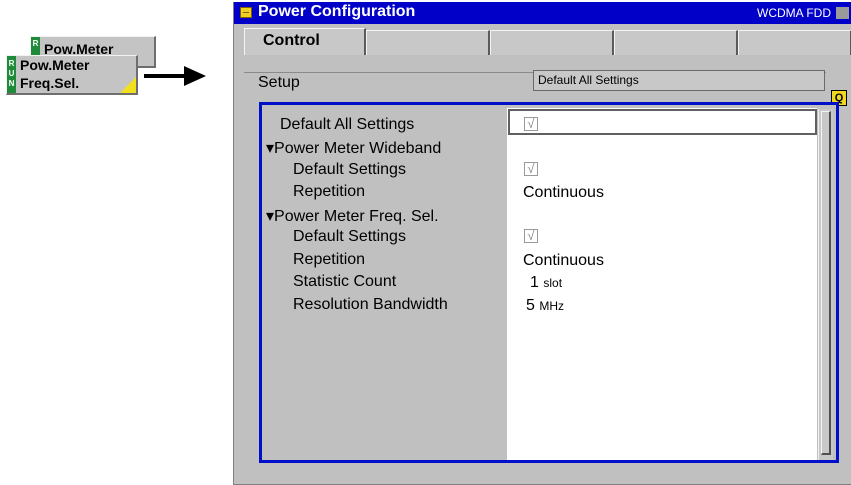 This screenshot has width=851, height=485. I want to click on softkey-pow-meter-freq-sel: R U N Pow.Meter Freq.Sel., so click(72, 75).